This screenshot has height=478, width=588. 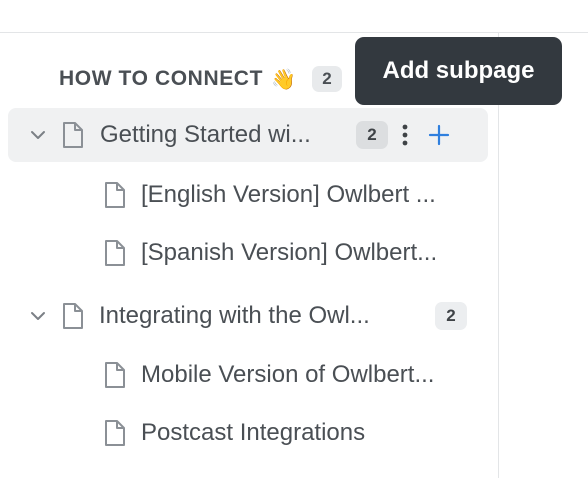 What do you see at coordinates (326, 79) in the screenshot?
I see `section-count-badge: 2` at bounding box center [326, 79].